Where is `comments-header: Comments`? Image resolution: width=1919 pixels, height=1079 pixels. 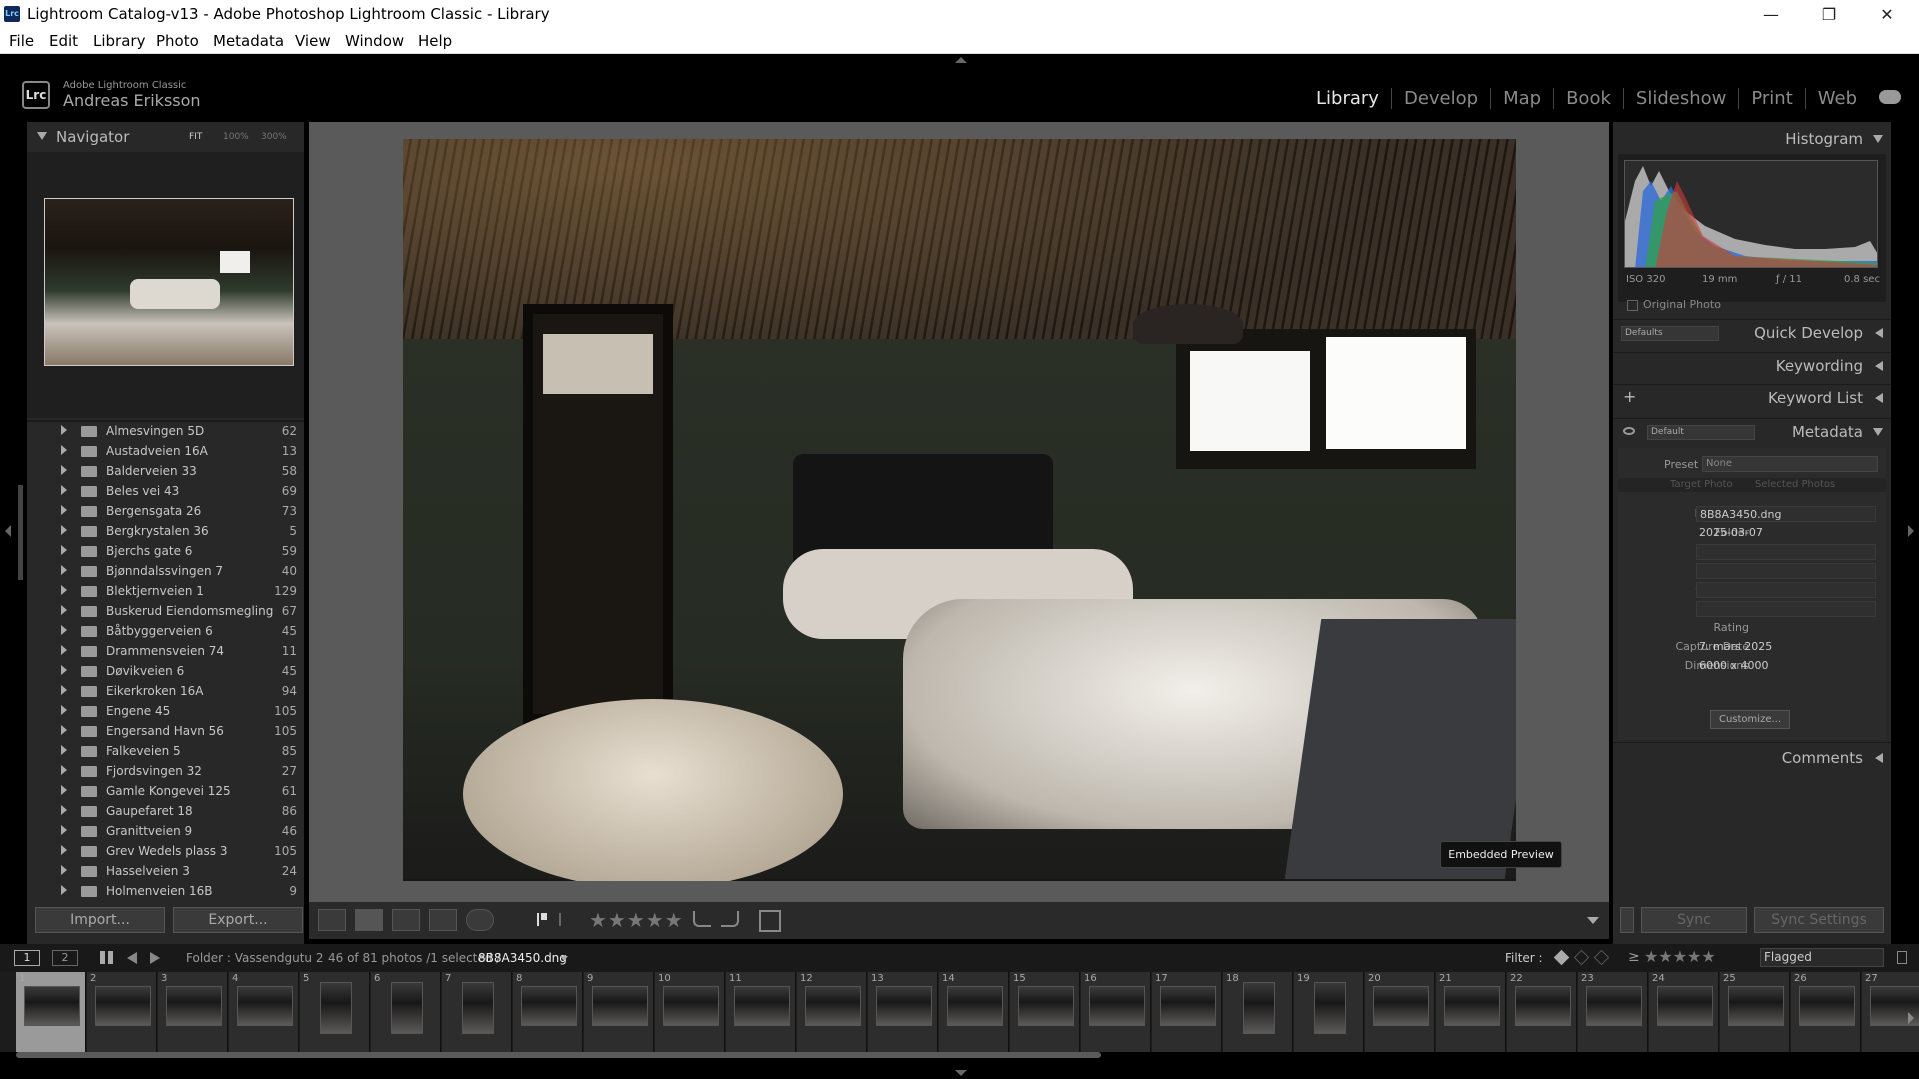
comments-header: Comments is located at coordinates (1752, 755).